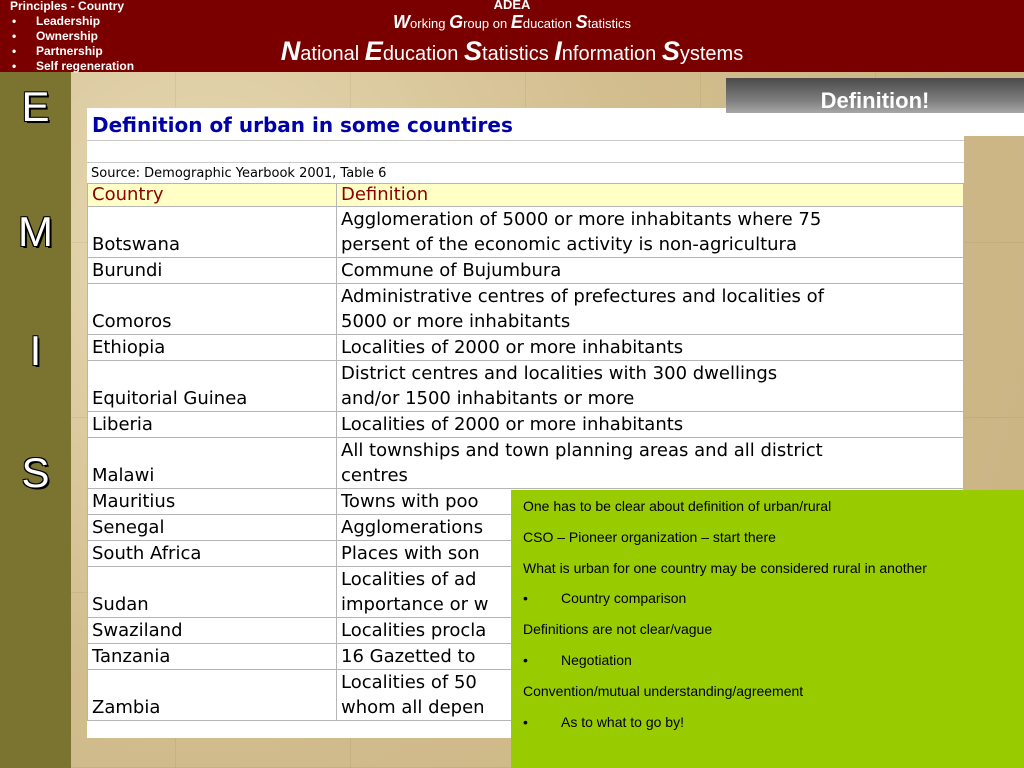 The image size is (1024, 768). Describe the element at coordinates (649, 536) in the screenshot. I see `note-line: CSO – Pioneer organization – start there` at that location.